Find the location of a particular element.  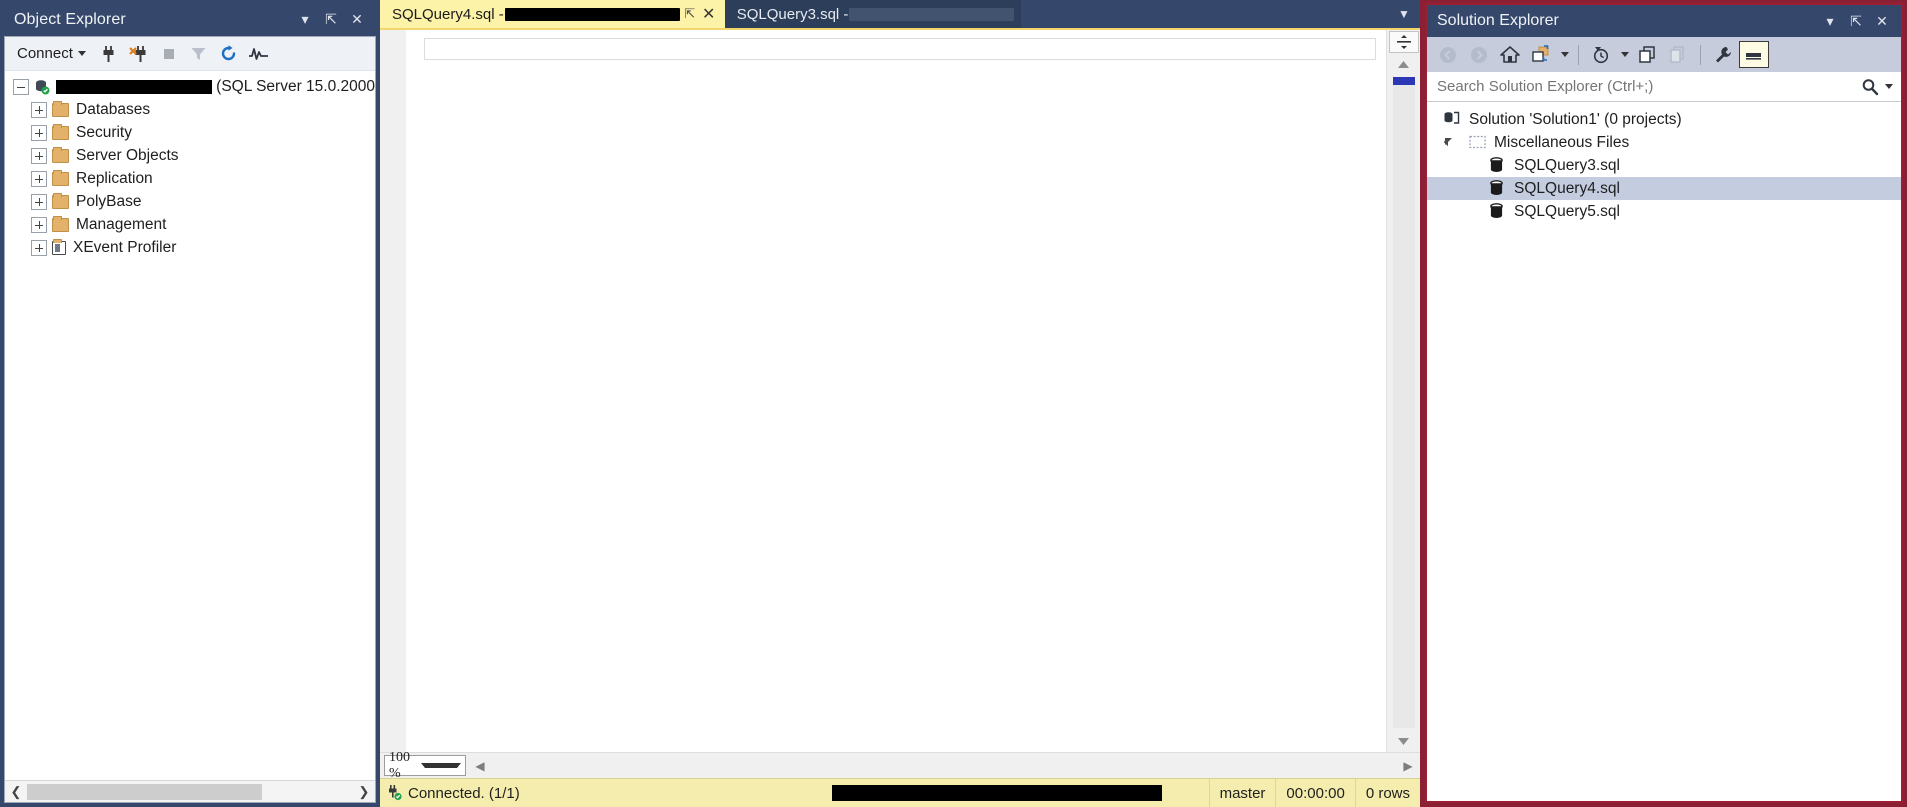

solution-explorer-title: Solution Explorer is located at coordinates (1498, 20).